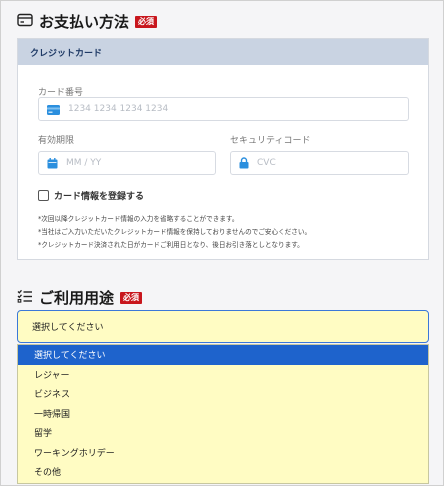 This screenshot has width=444, height=486. Describe the element at coordinates (118, 109) in the screenshot. I see `card-number-placeholder: 1234 1234 1234 1234` at that location.